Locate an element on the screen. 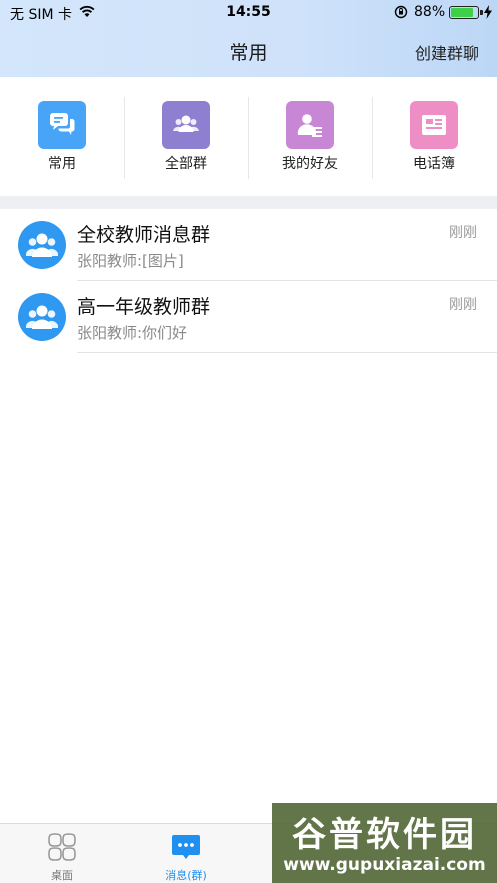 The width and height of the screenshot is (497, 883). header: 无 SIM 卡 14:55 88% 常用 创建群聊 is located at coordinates (248, 38).